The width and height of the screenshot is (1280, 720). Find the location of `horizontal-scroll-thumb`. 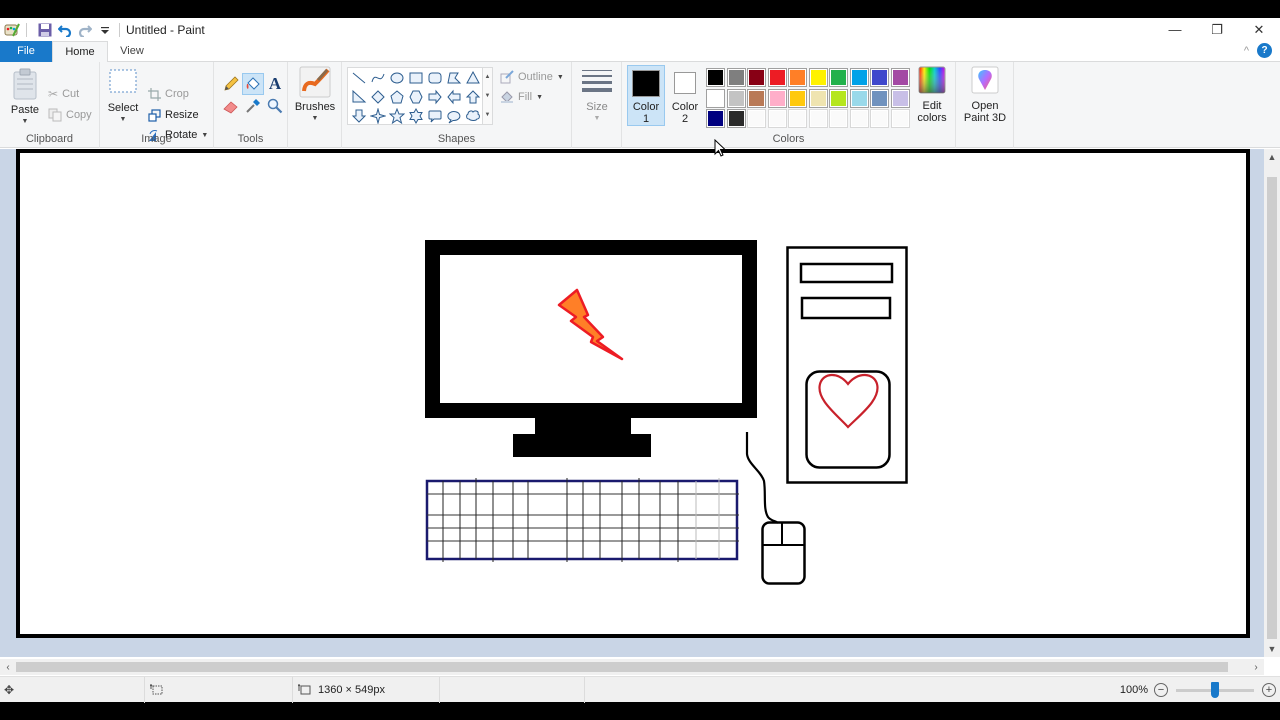

horizontal-scroll-thumb is located at coordinates (622, 667).